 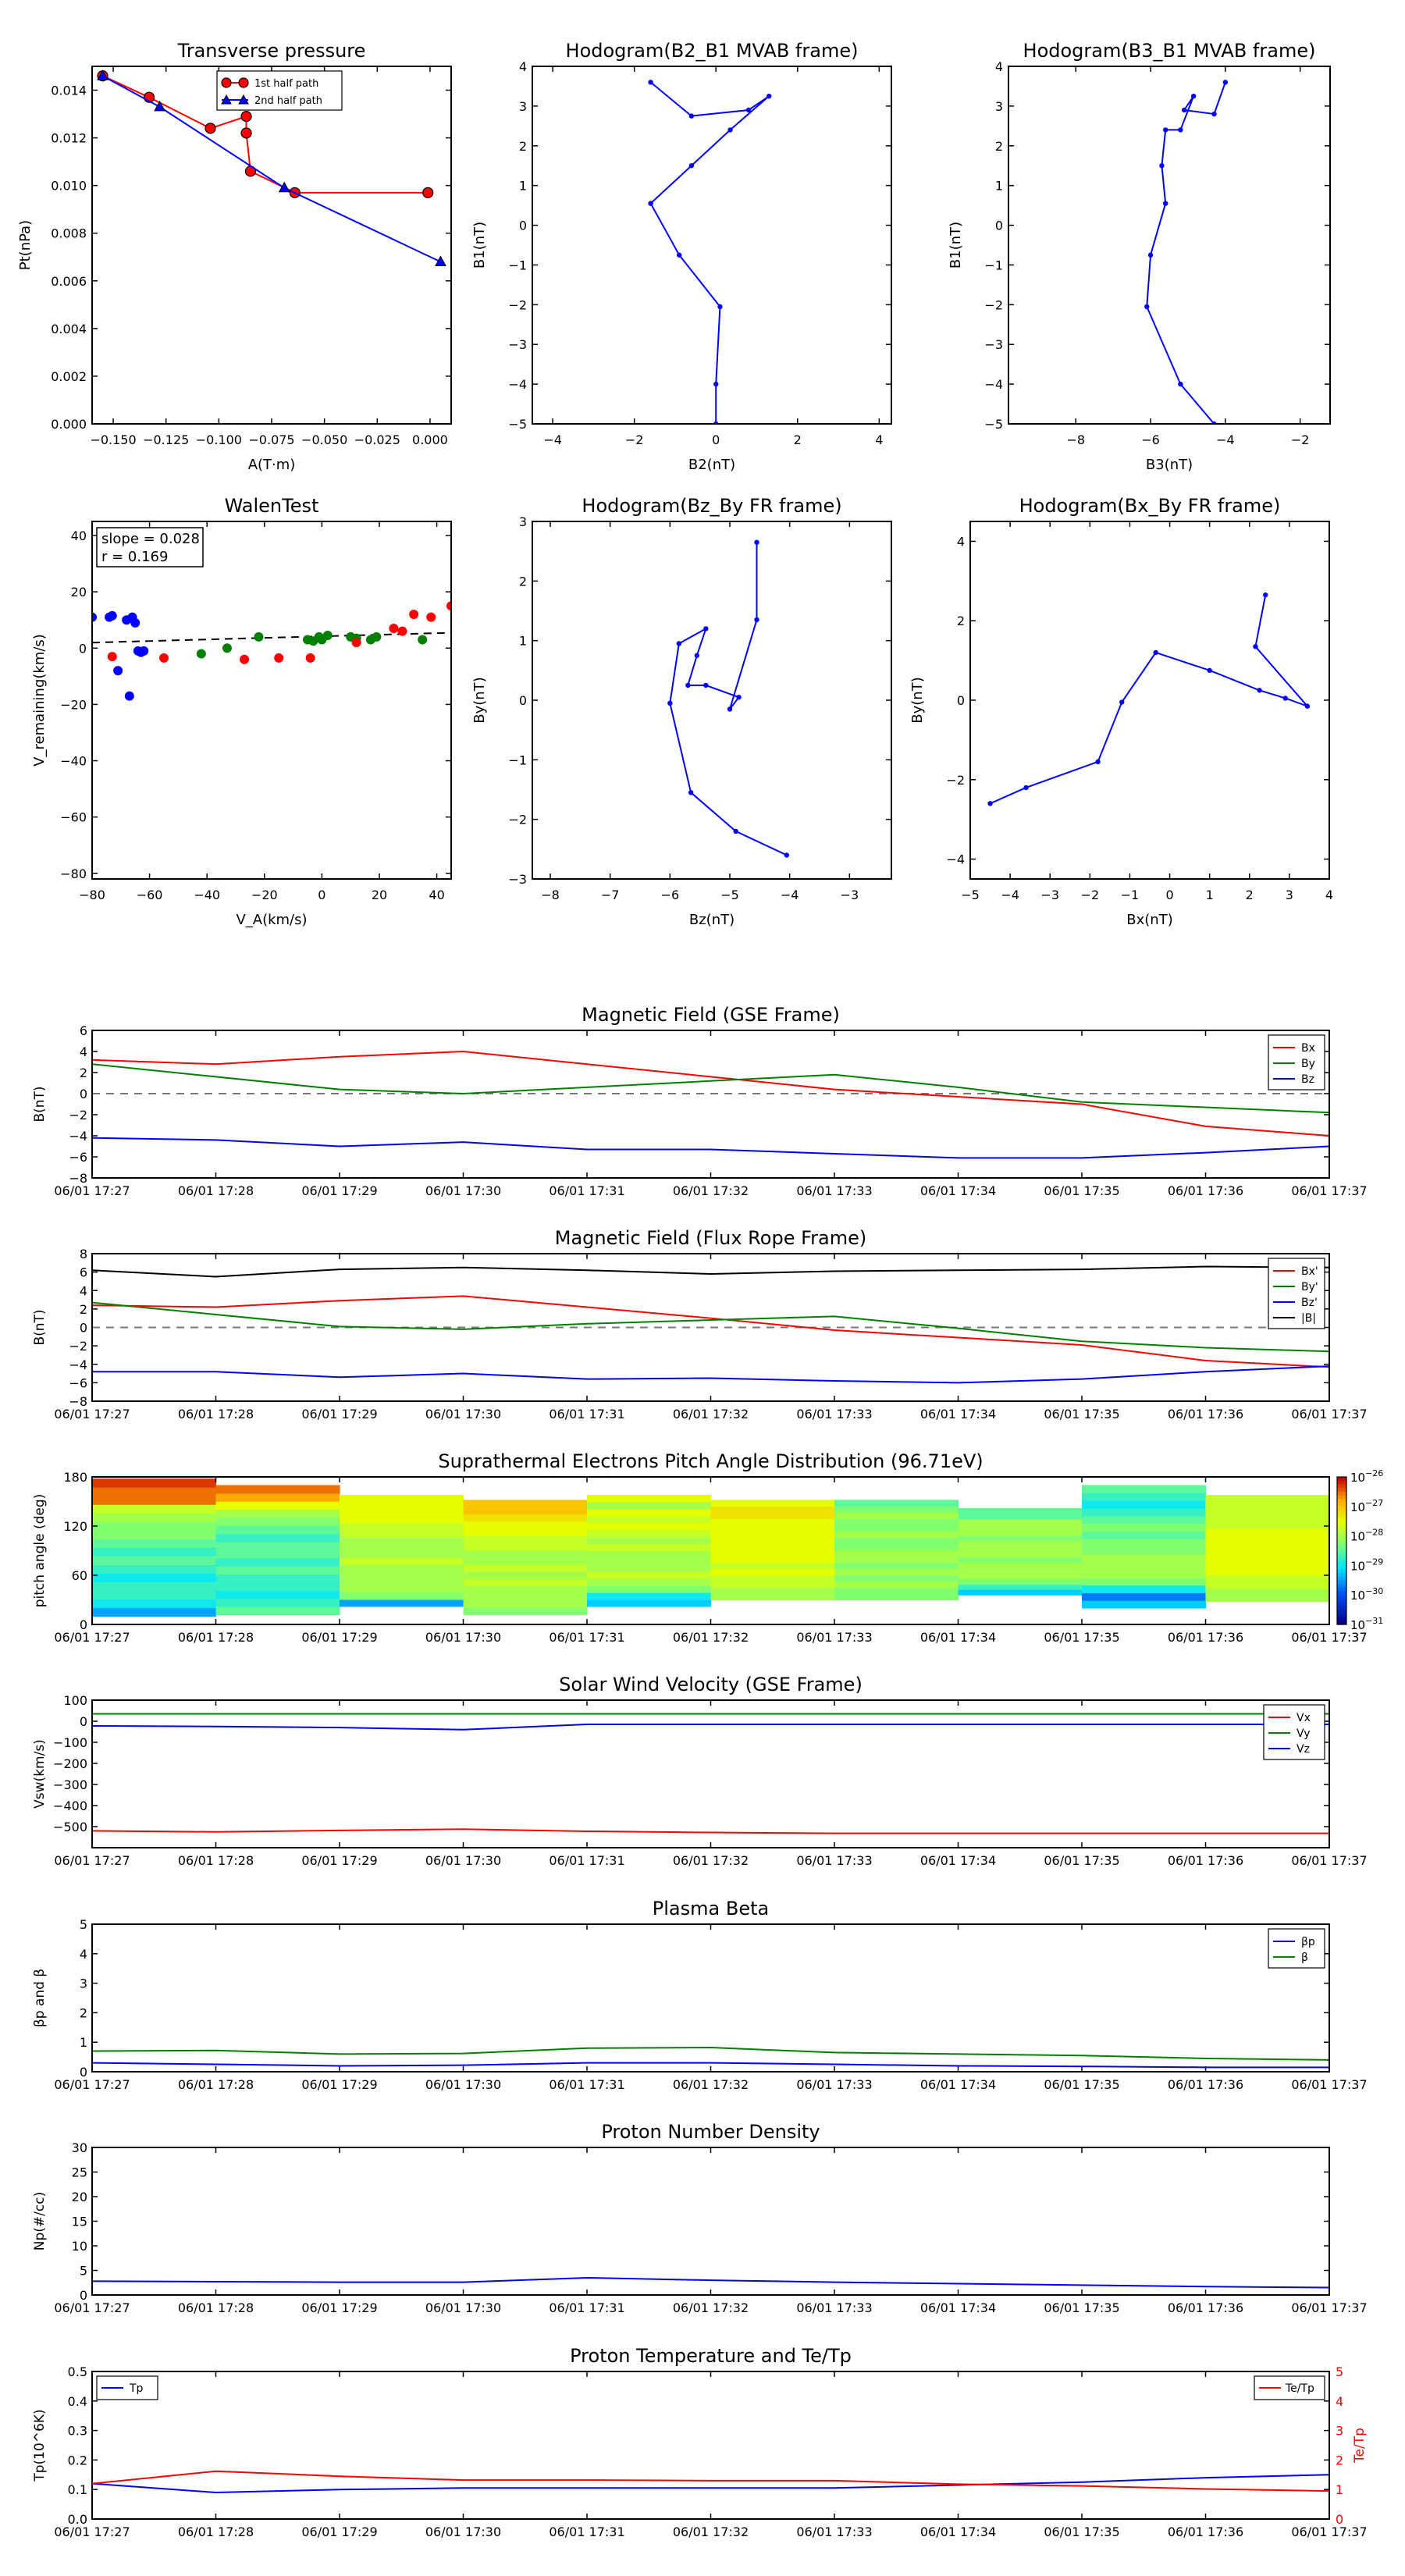 I want to click on legend-label: βp, so click(x=1308, y=1942).